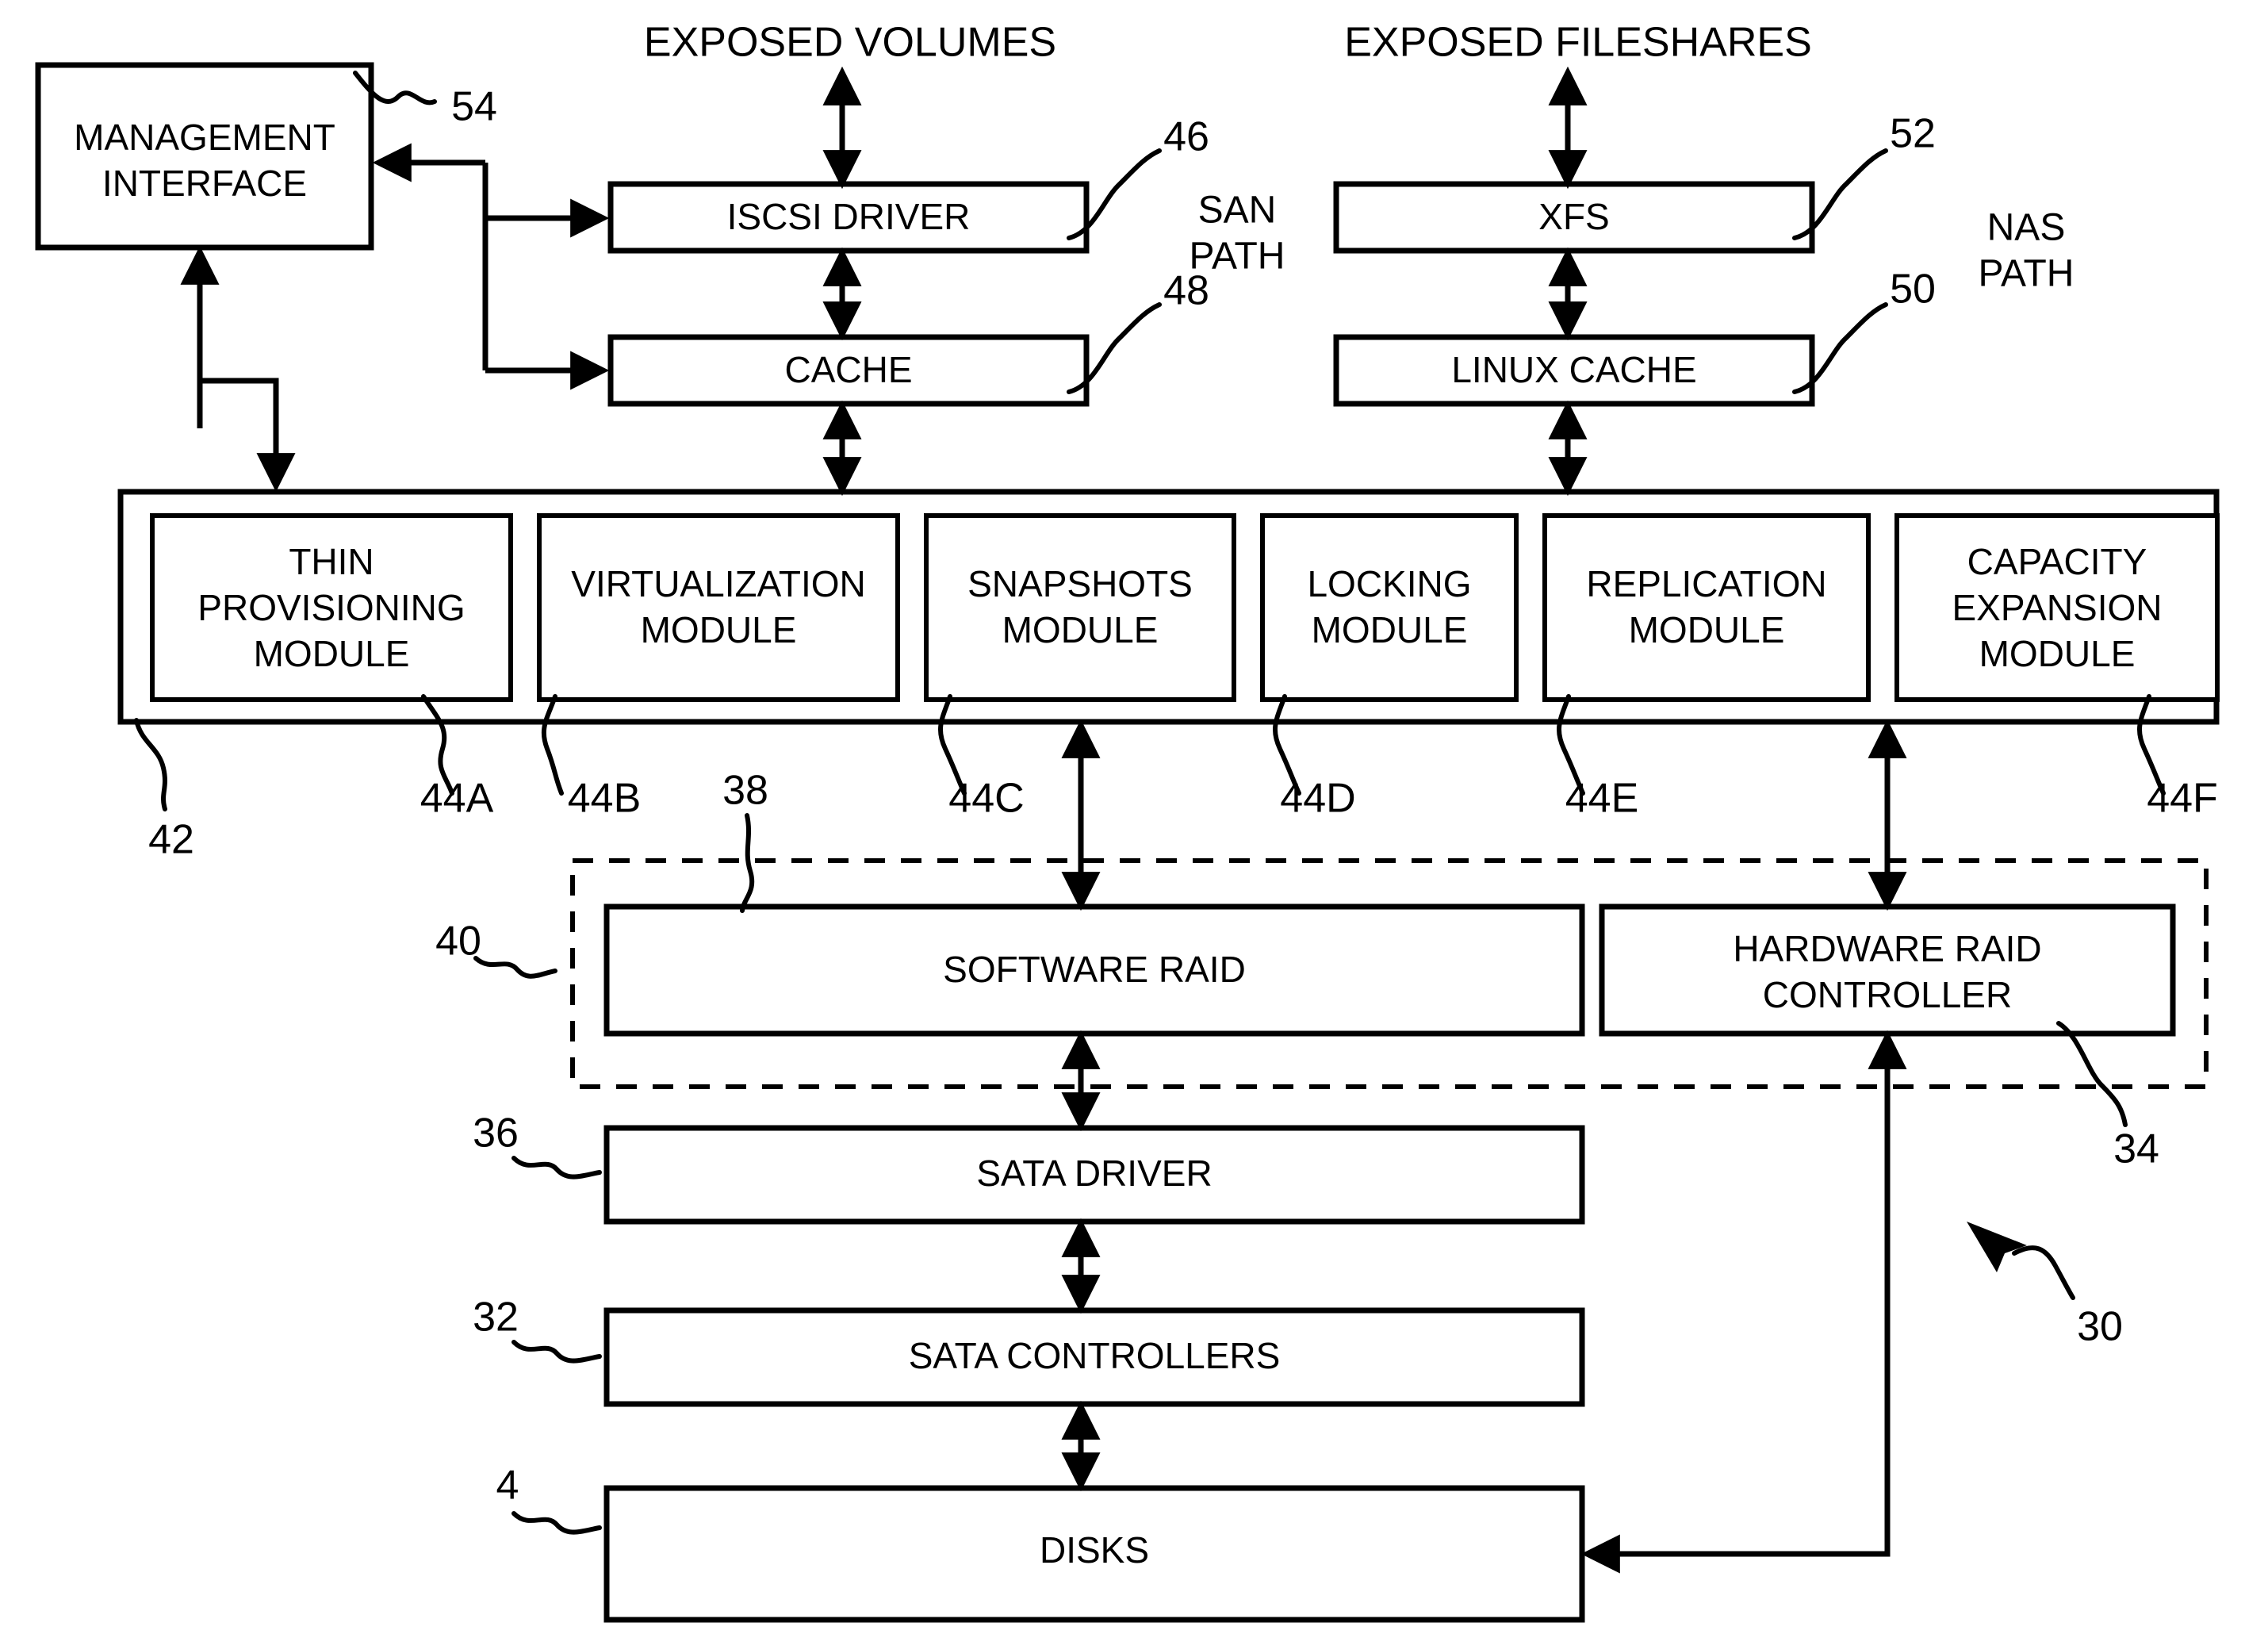  What do you see at coordinates (1706, 583) in the screenshot?
I see `module-label-replication-line1: REPLICATION` at bounding box center [1706, 583].